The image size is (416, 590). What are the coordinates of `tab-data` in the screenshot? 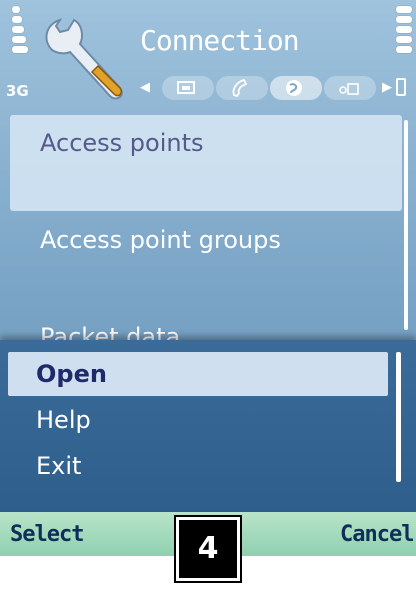 It's located at (350, 88).